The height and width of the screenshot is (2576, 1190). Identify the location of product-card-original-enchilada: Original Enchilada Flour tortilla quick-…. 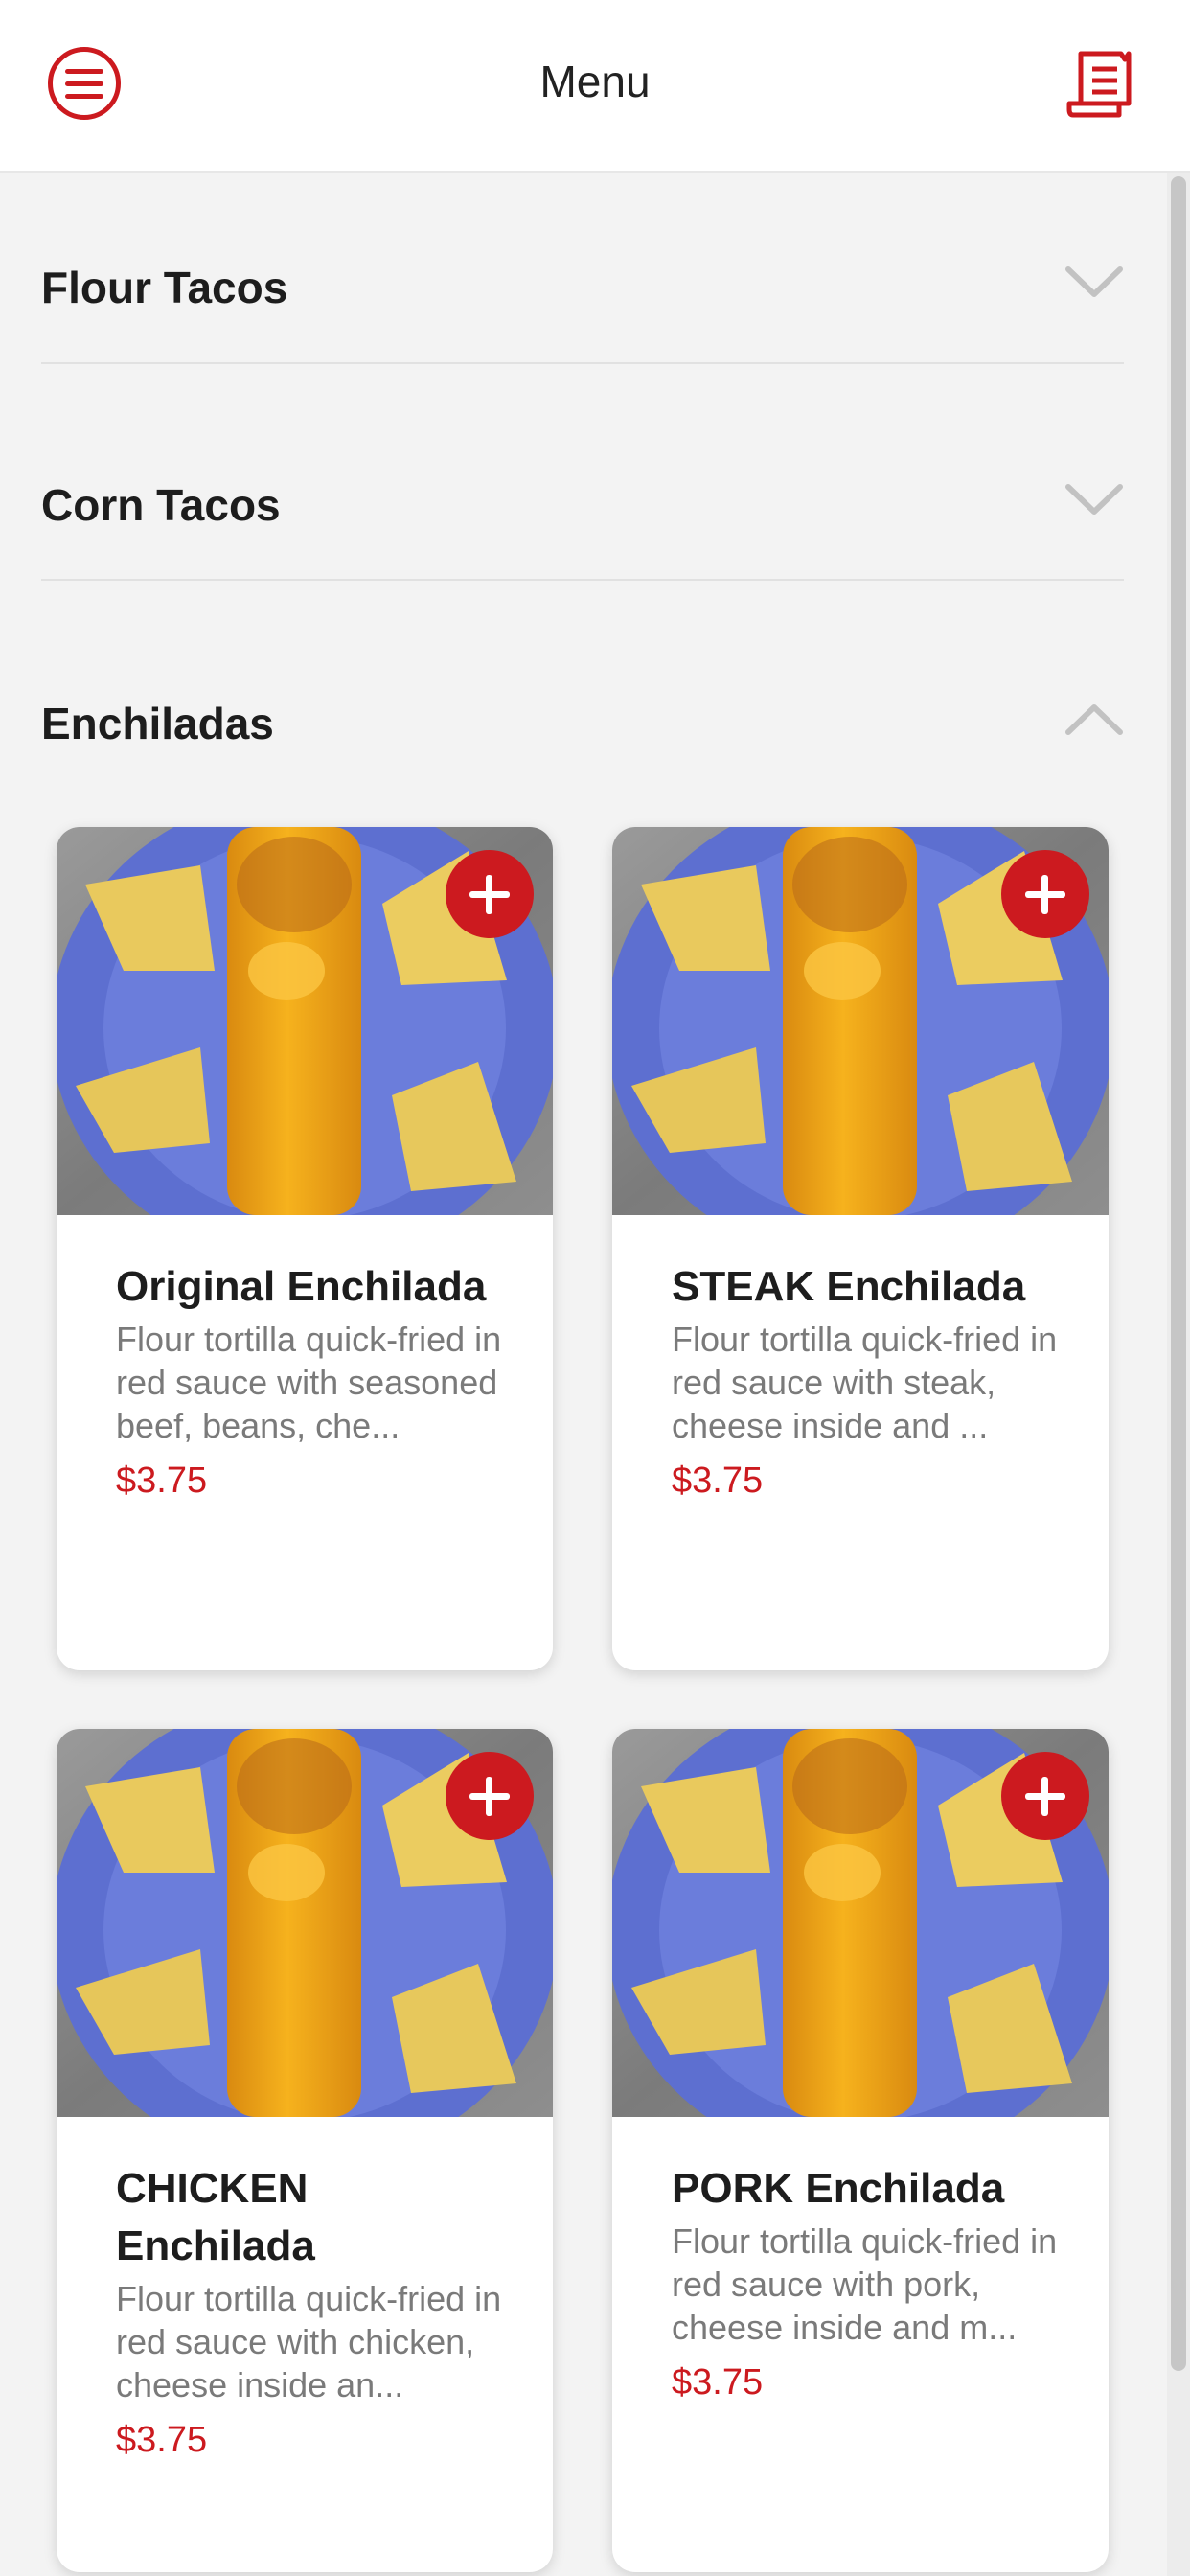
(305, 1249).